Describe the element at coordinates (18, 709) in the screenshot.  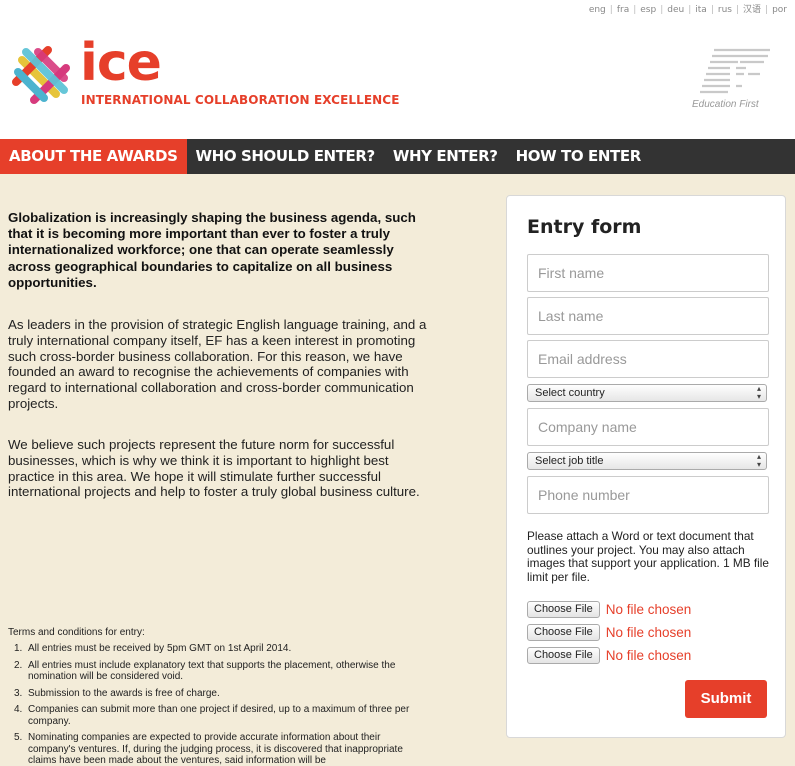
I see `item-number: 4.` at that location.